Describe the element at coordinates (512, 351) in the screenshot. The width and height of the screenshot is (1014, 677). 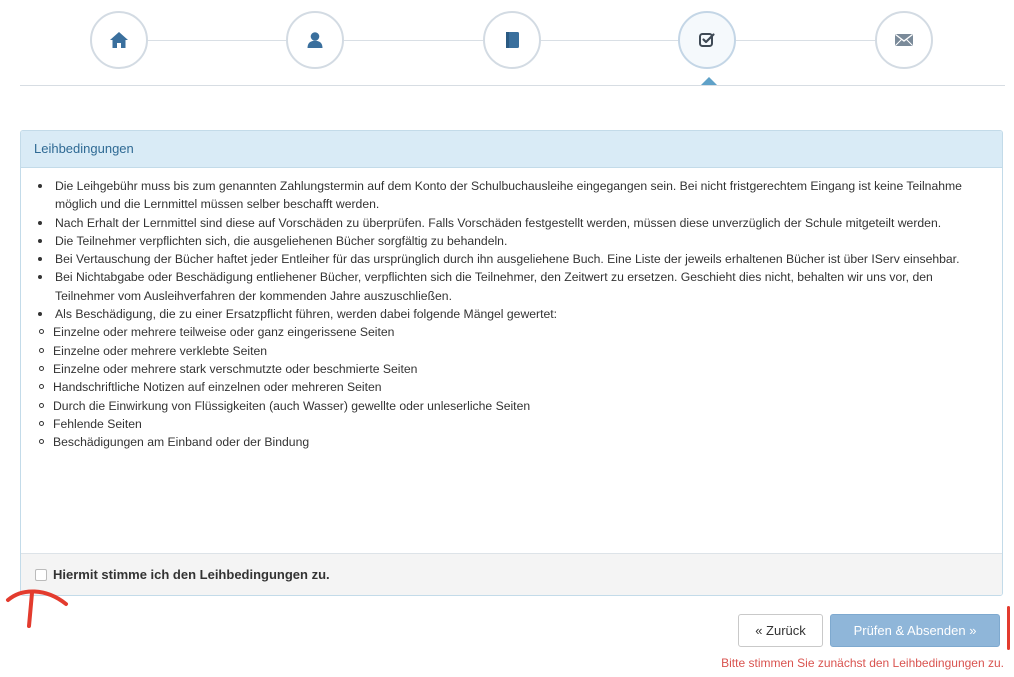
I see `damage-item: Einzelne oder mehrere verklebte Seiten` at that location.